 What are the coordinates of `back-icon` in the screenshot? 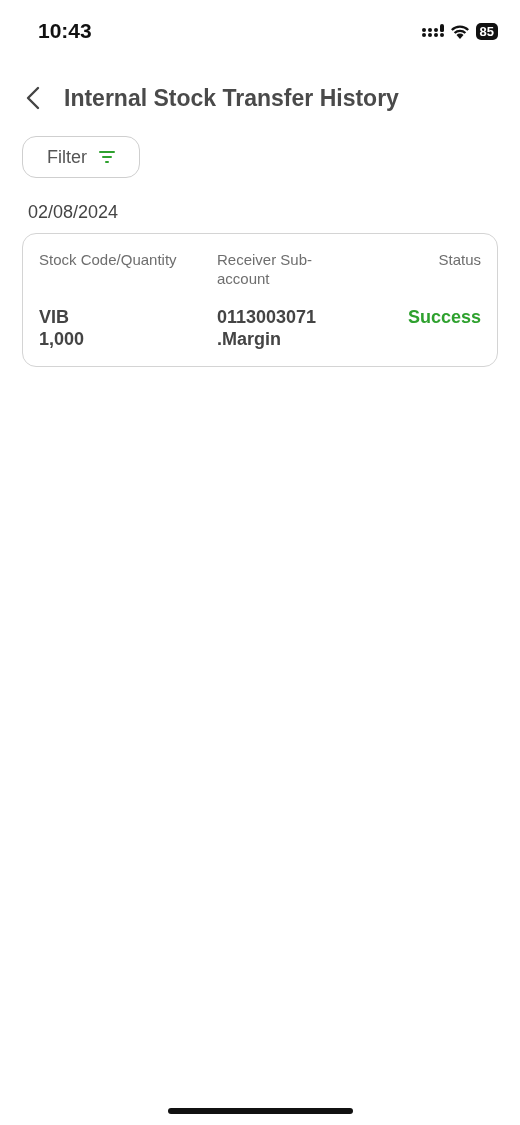 It's located at (33, 98).